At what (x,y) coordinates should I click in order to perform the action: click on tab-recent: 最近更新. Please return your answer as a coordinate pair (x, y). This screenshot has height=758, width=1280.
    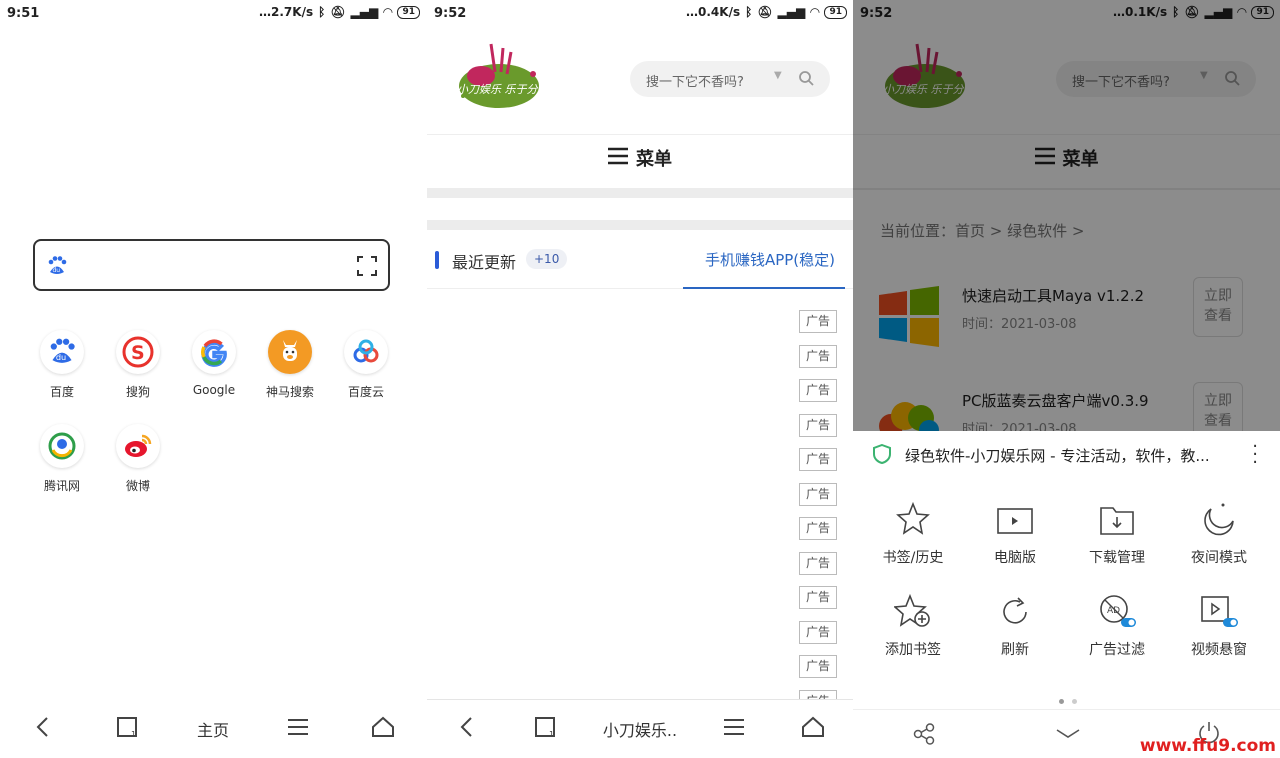
    Looking at the image, I should click on (484, 261).